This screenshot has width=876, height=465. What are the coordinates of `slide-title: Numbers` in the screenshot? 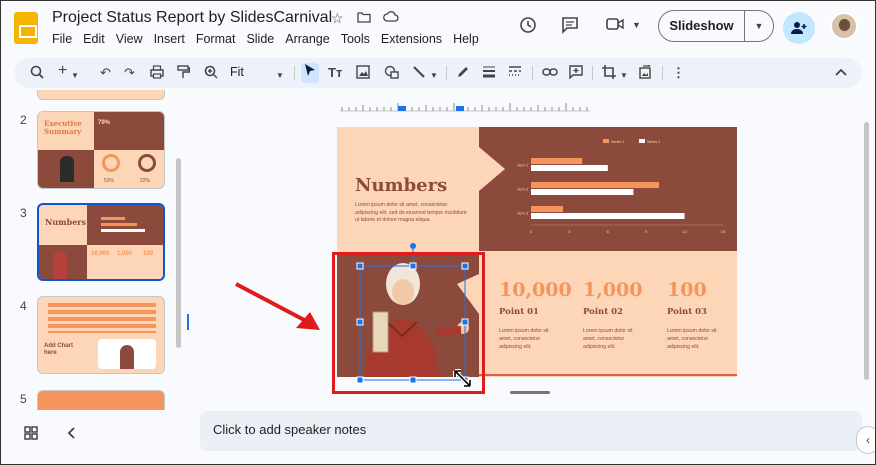 It's located at (401, 185).